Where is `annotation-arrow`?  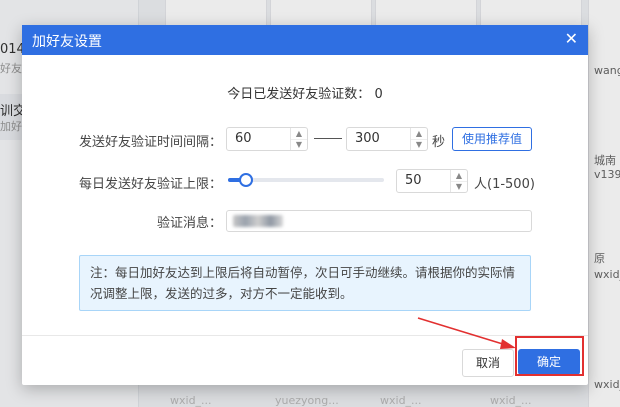 annotation-arrow is located at coordinates (466, 333).